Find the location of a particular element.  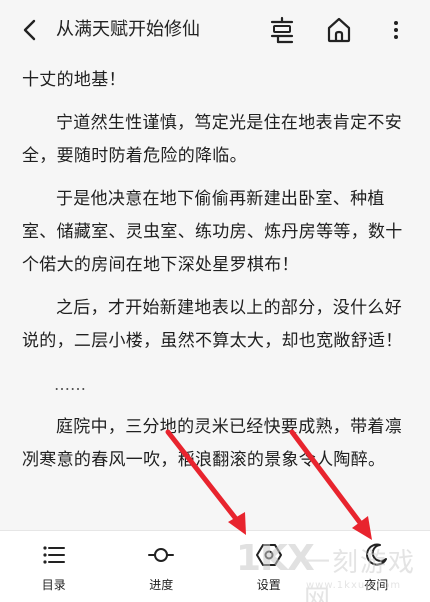

home-icon is located at coordinates (339, 30).